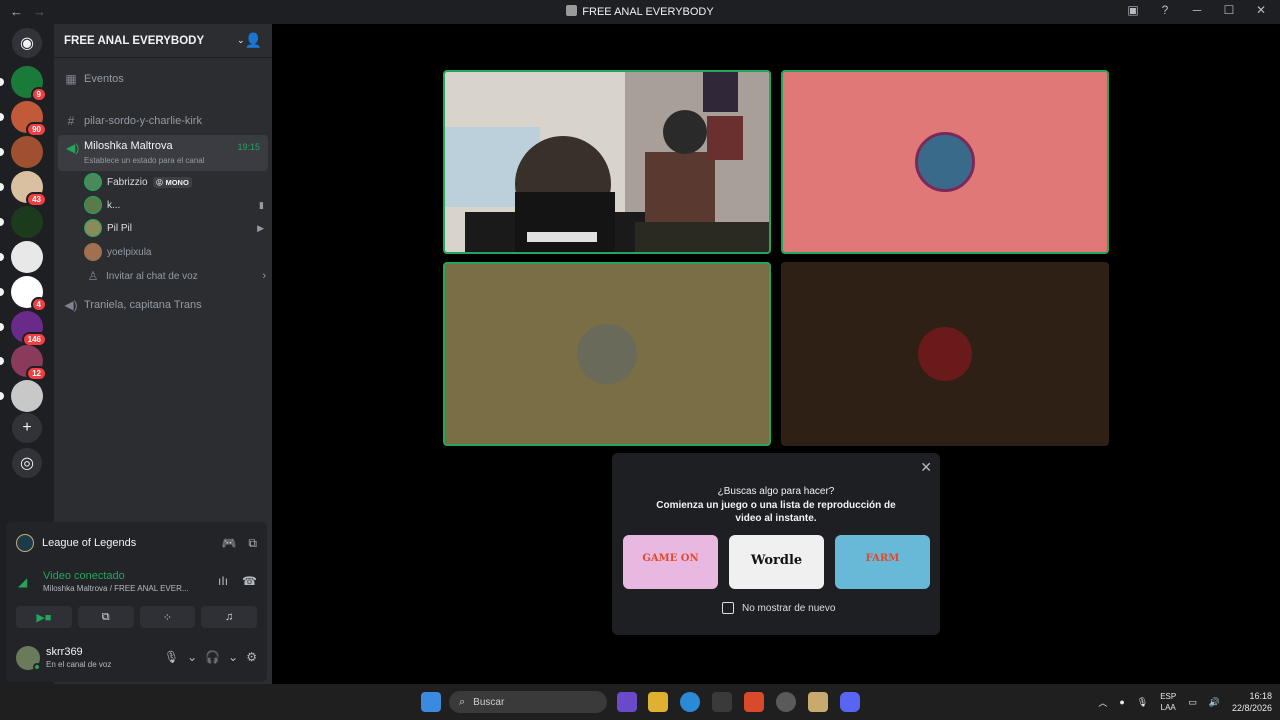  I want to click on gamepad-icon: 🎮, so click(228, 543).